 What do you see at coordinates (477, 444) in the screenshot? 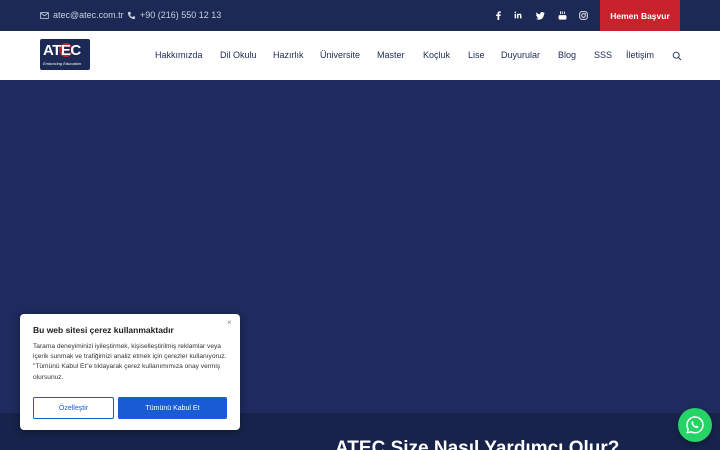
I see `services-heading: ATEC Size Nasıl Yardımcı Olur?` at bounding box center [477, 444].